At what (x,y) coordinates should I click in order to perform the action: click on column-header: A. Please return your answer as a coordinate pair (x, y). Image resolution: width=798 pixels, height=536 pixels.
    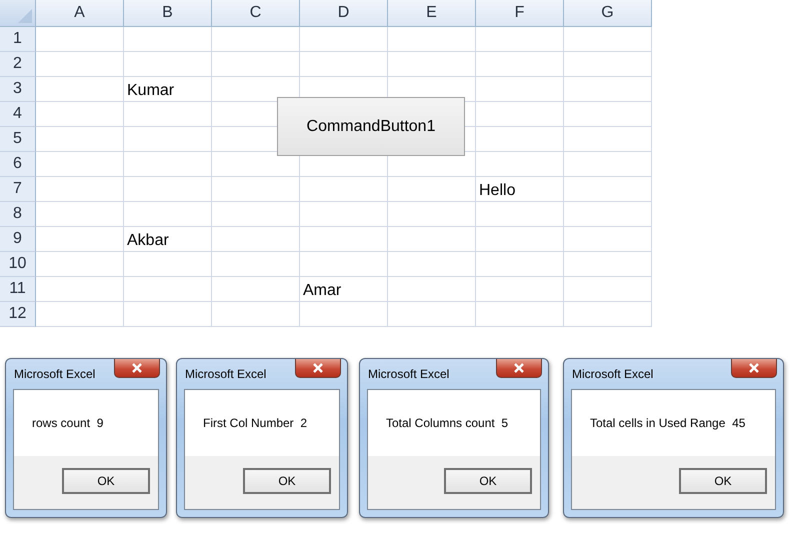
    Looking at the image, I should click on (80, 13).